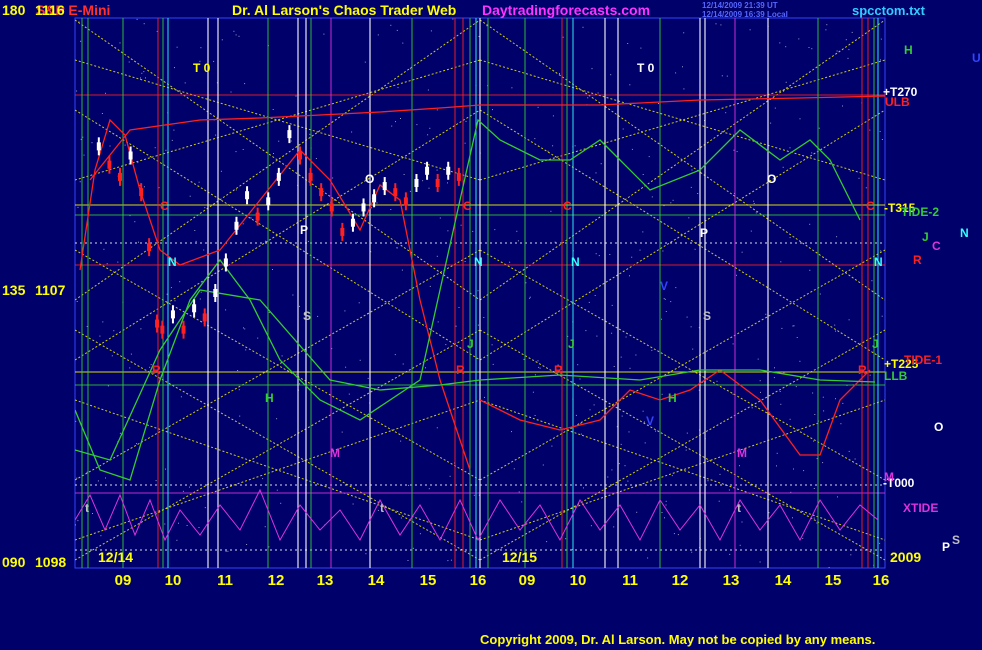 This screenshot has height=650, width=982. I want to click on marker-c: C, so click(467, 206).